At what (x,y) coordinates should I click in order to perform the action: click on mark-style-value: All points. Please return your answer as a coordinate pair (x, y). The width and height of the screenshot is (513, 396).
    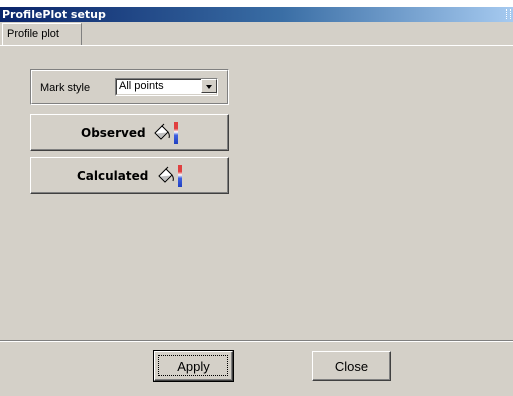
    Looking at the image, I should click on (141, 86).